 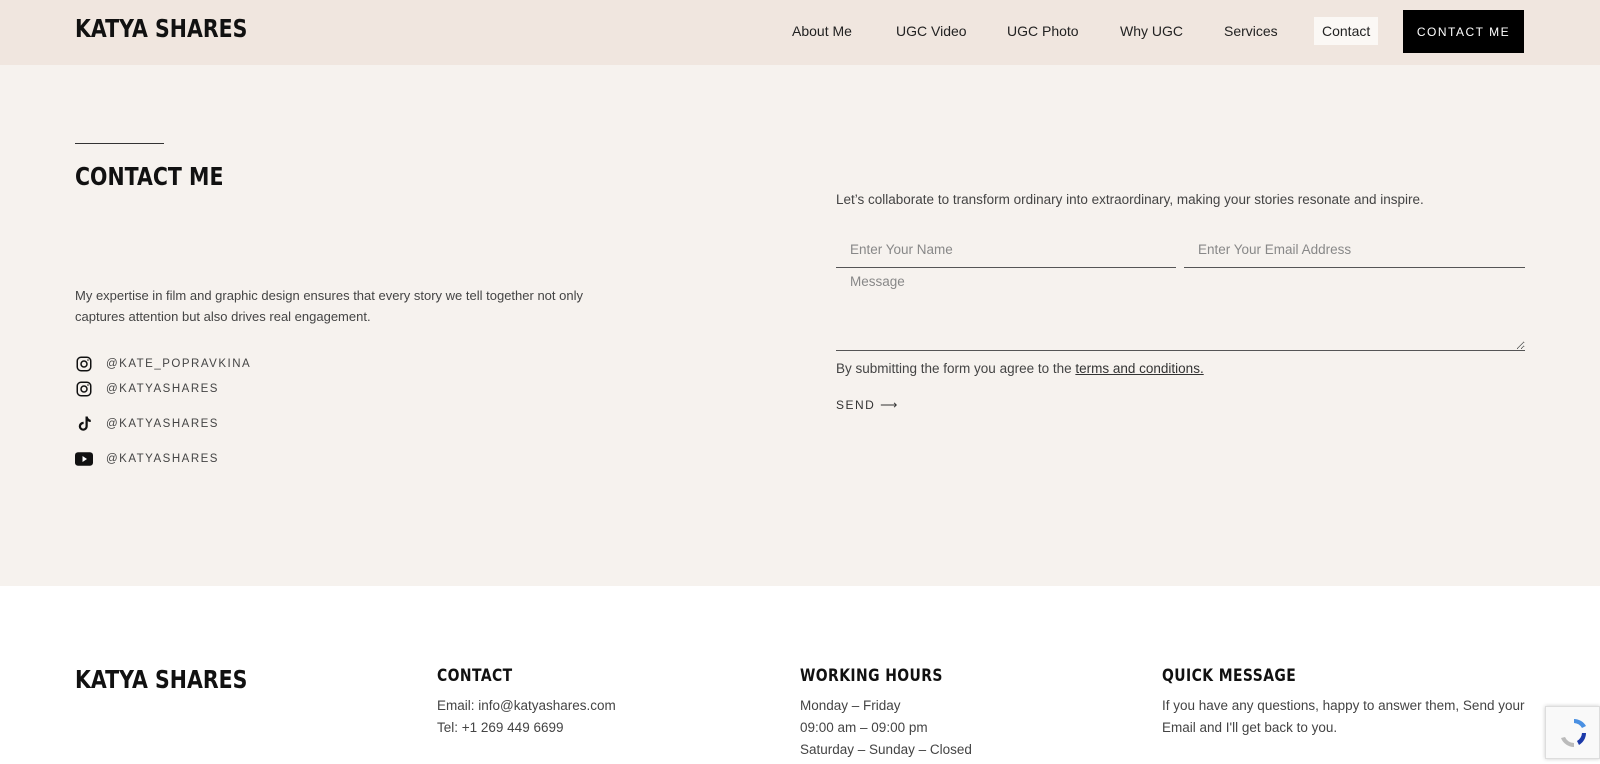 I want to click on recaptcha-icon, so click(x=1573, y=733).